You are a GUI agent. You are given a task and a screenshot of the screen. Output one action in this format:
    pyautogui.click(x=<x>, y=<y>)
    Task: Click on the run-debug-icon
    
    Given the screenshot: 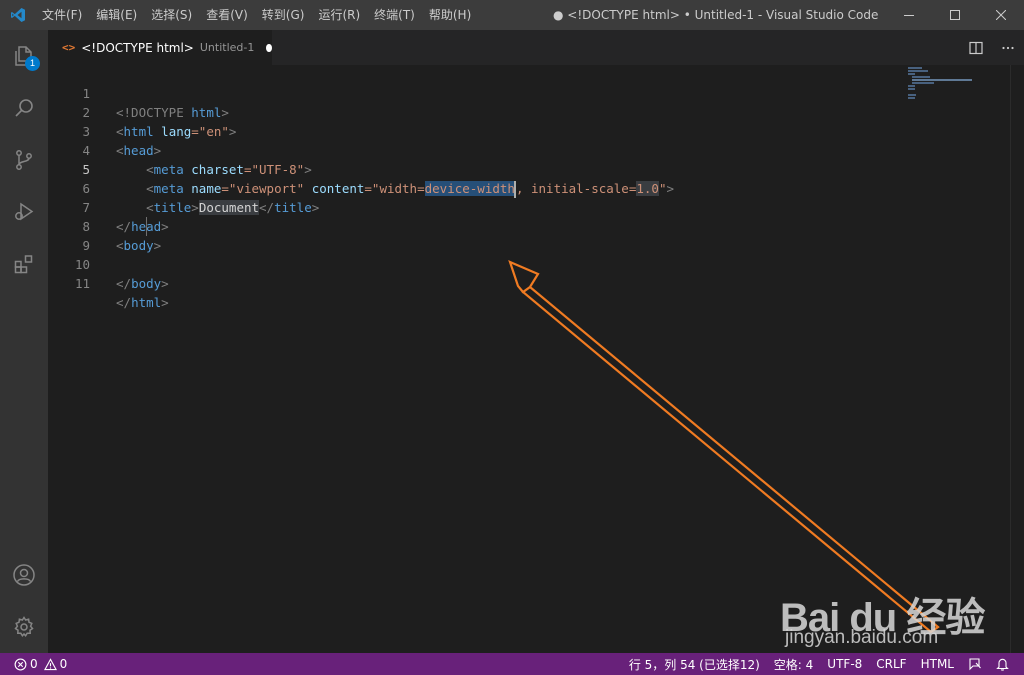 What is the action you would take?
    pyautogui.click(x=24, y=212)
    